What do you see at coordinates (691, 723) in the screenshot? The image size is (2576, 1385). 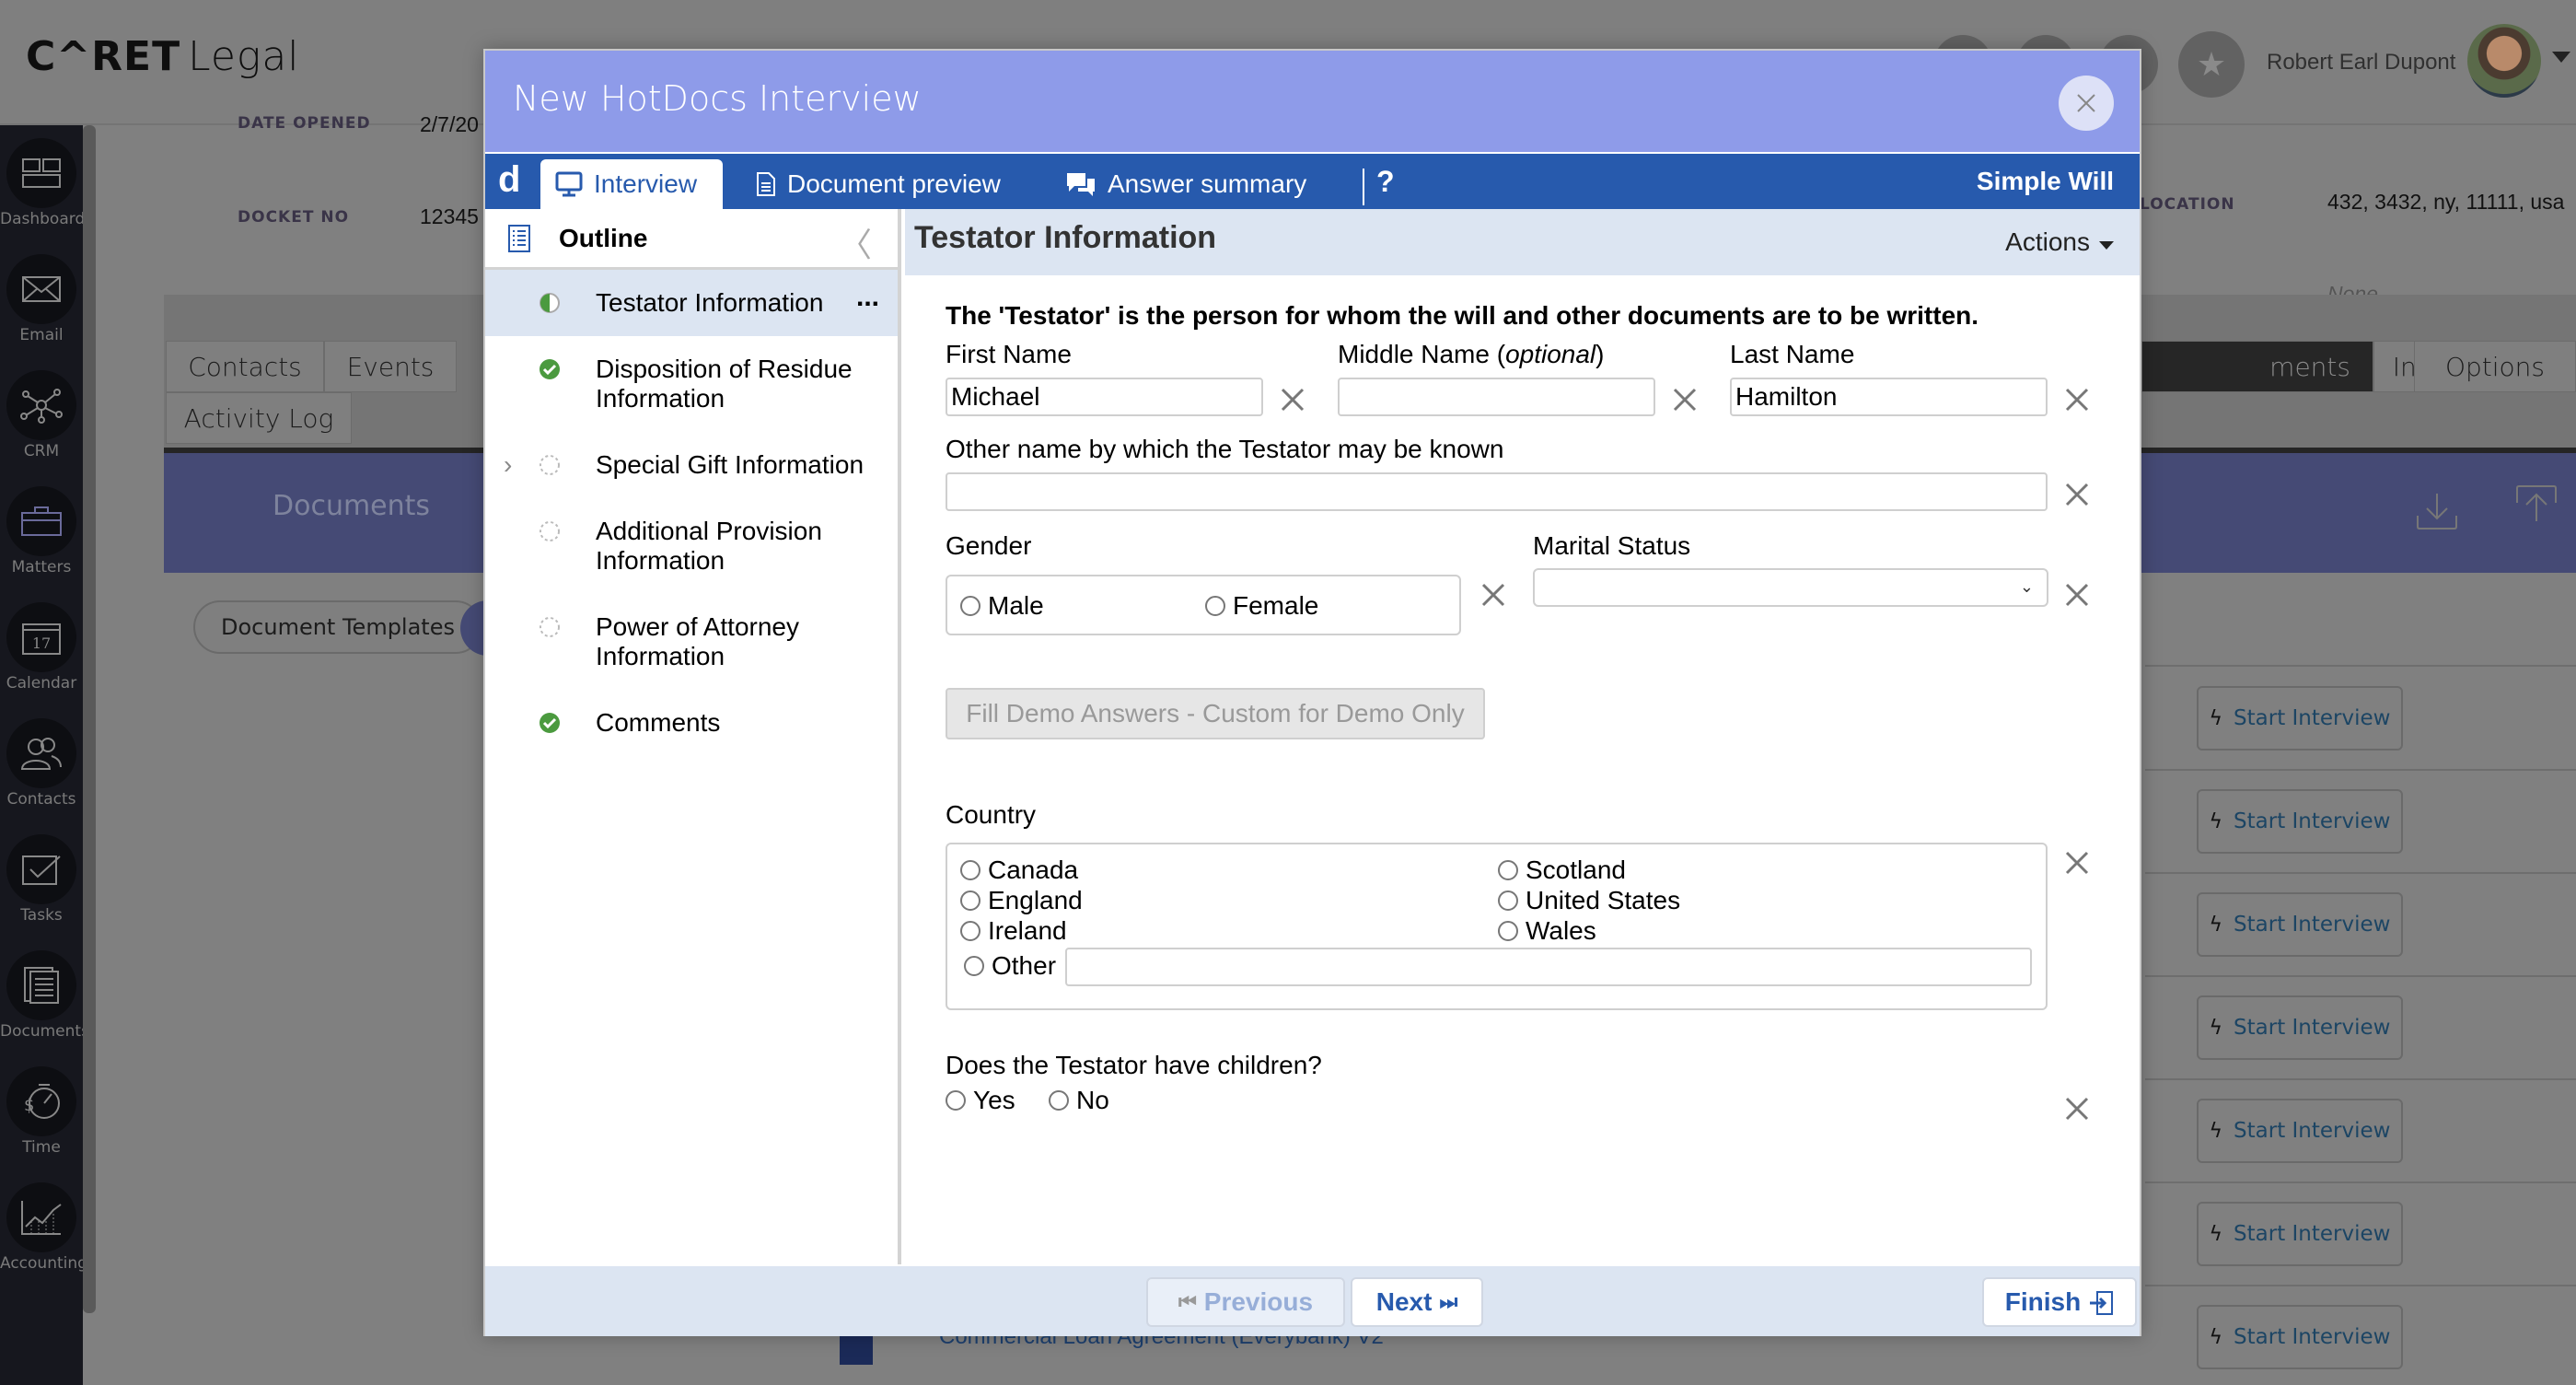 I see `outline-item-comments: Comments` at bounding box center [691, 723].